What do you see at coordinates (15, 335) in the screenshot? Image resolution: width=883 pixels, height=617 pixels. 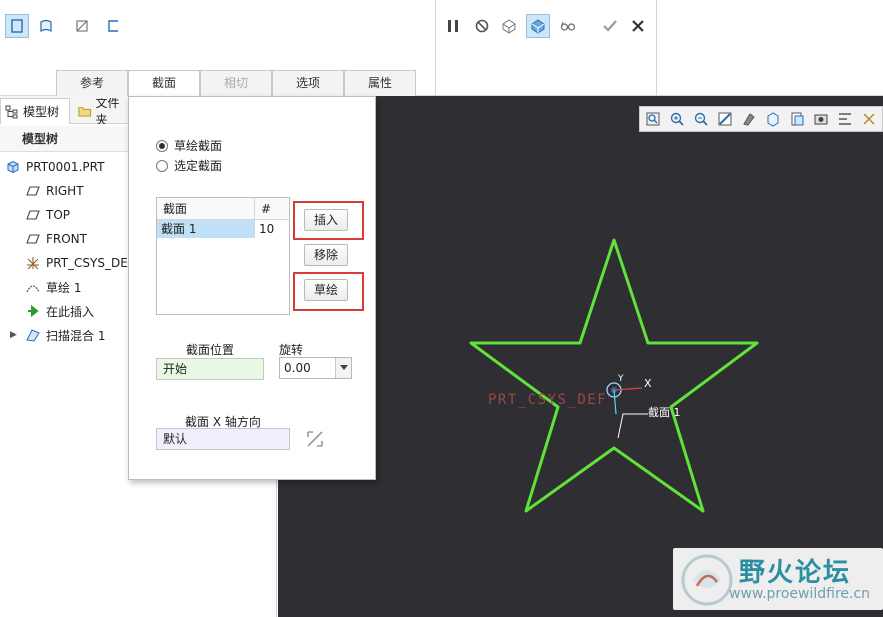 I see `expand-arrow-icon: ▶` at bounding box center [15, 335].